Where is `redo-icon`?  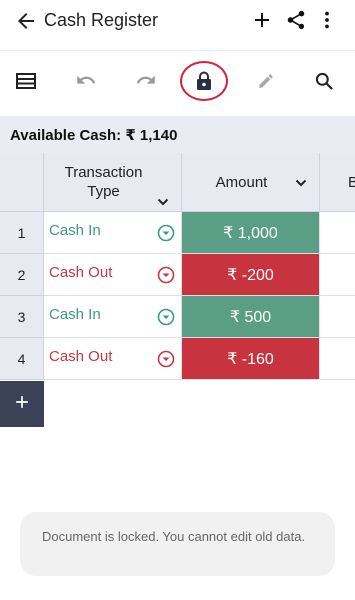
redo-icon is located at coordinates (146, 81).